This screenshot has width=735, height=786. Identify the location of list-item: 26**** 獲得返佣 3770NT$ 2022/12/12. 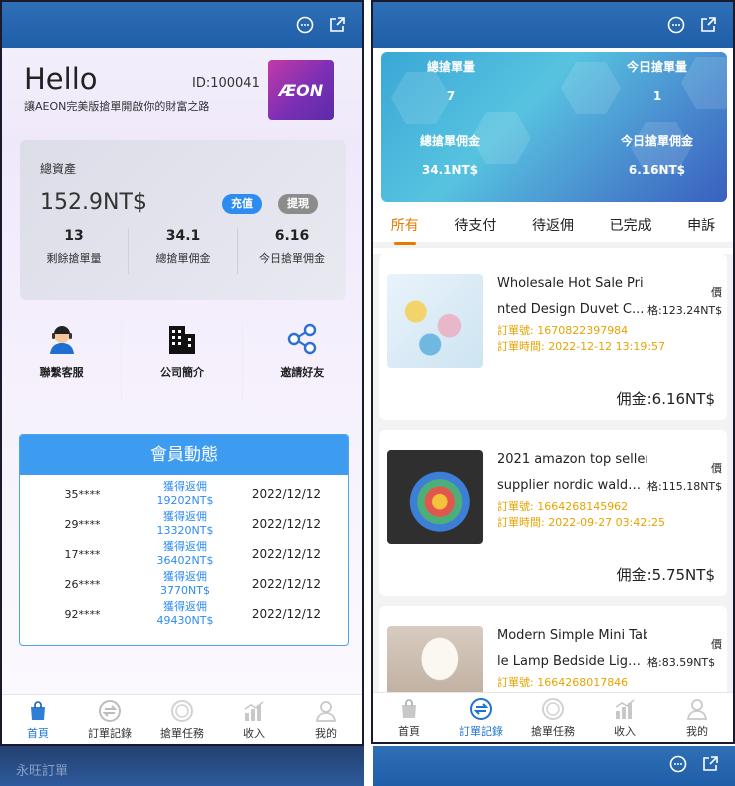
(184, 584).